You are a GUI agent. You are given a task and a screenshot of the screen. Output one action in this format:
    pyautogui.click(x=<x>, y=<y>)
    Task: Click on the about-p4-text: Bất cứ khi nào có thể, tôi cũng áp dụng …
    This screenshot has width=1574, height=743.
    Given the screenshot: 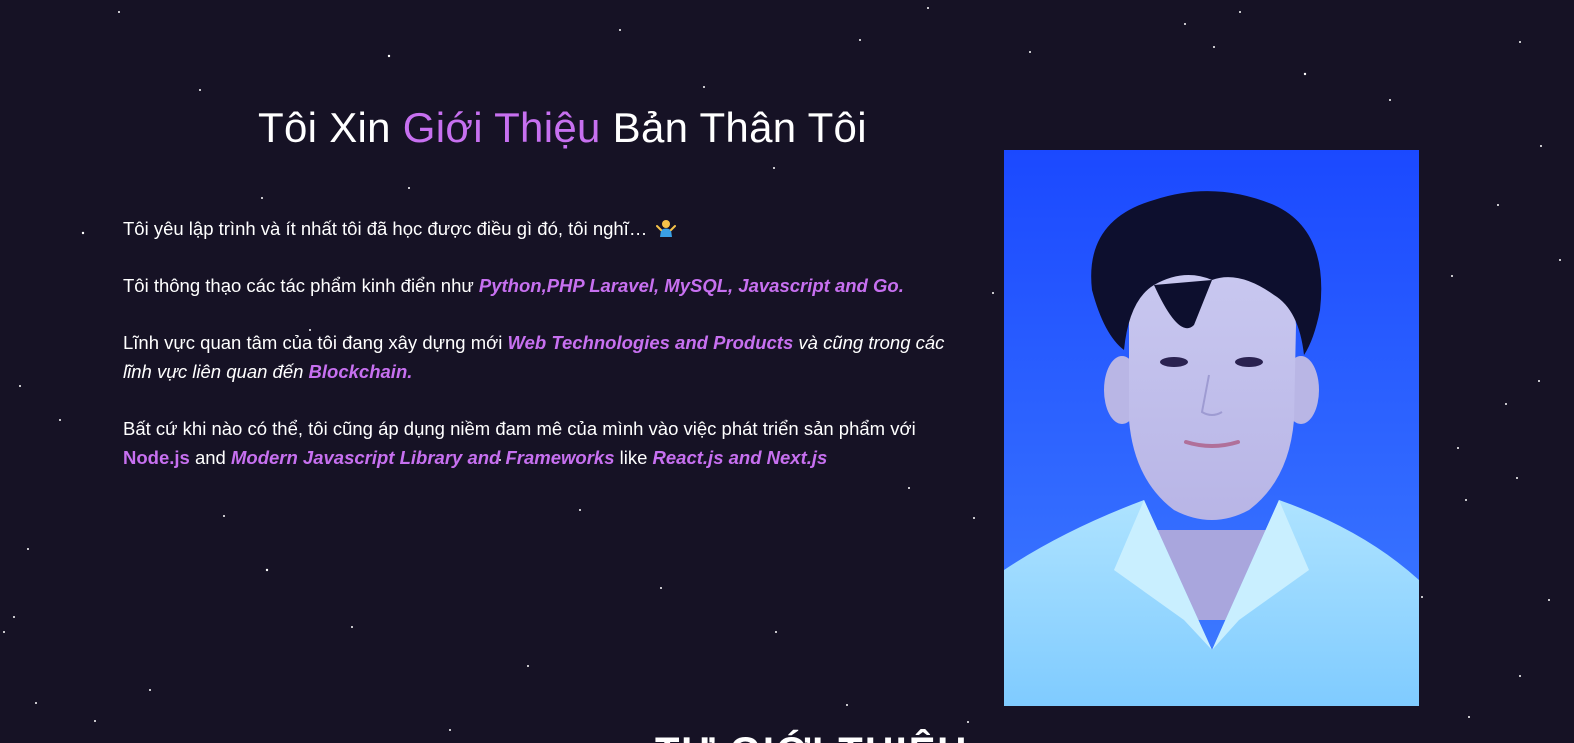 What is the action you would take?
    pyautogui.click(x=519, y=428)
    